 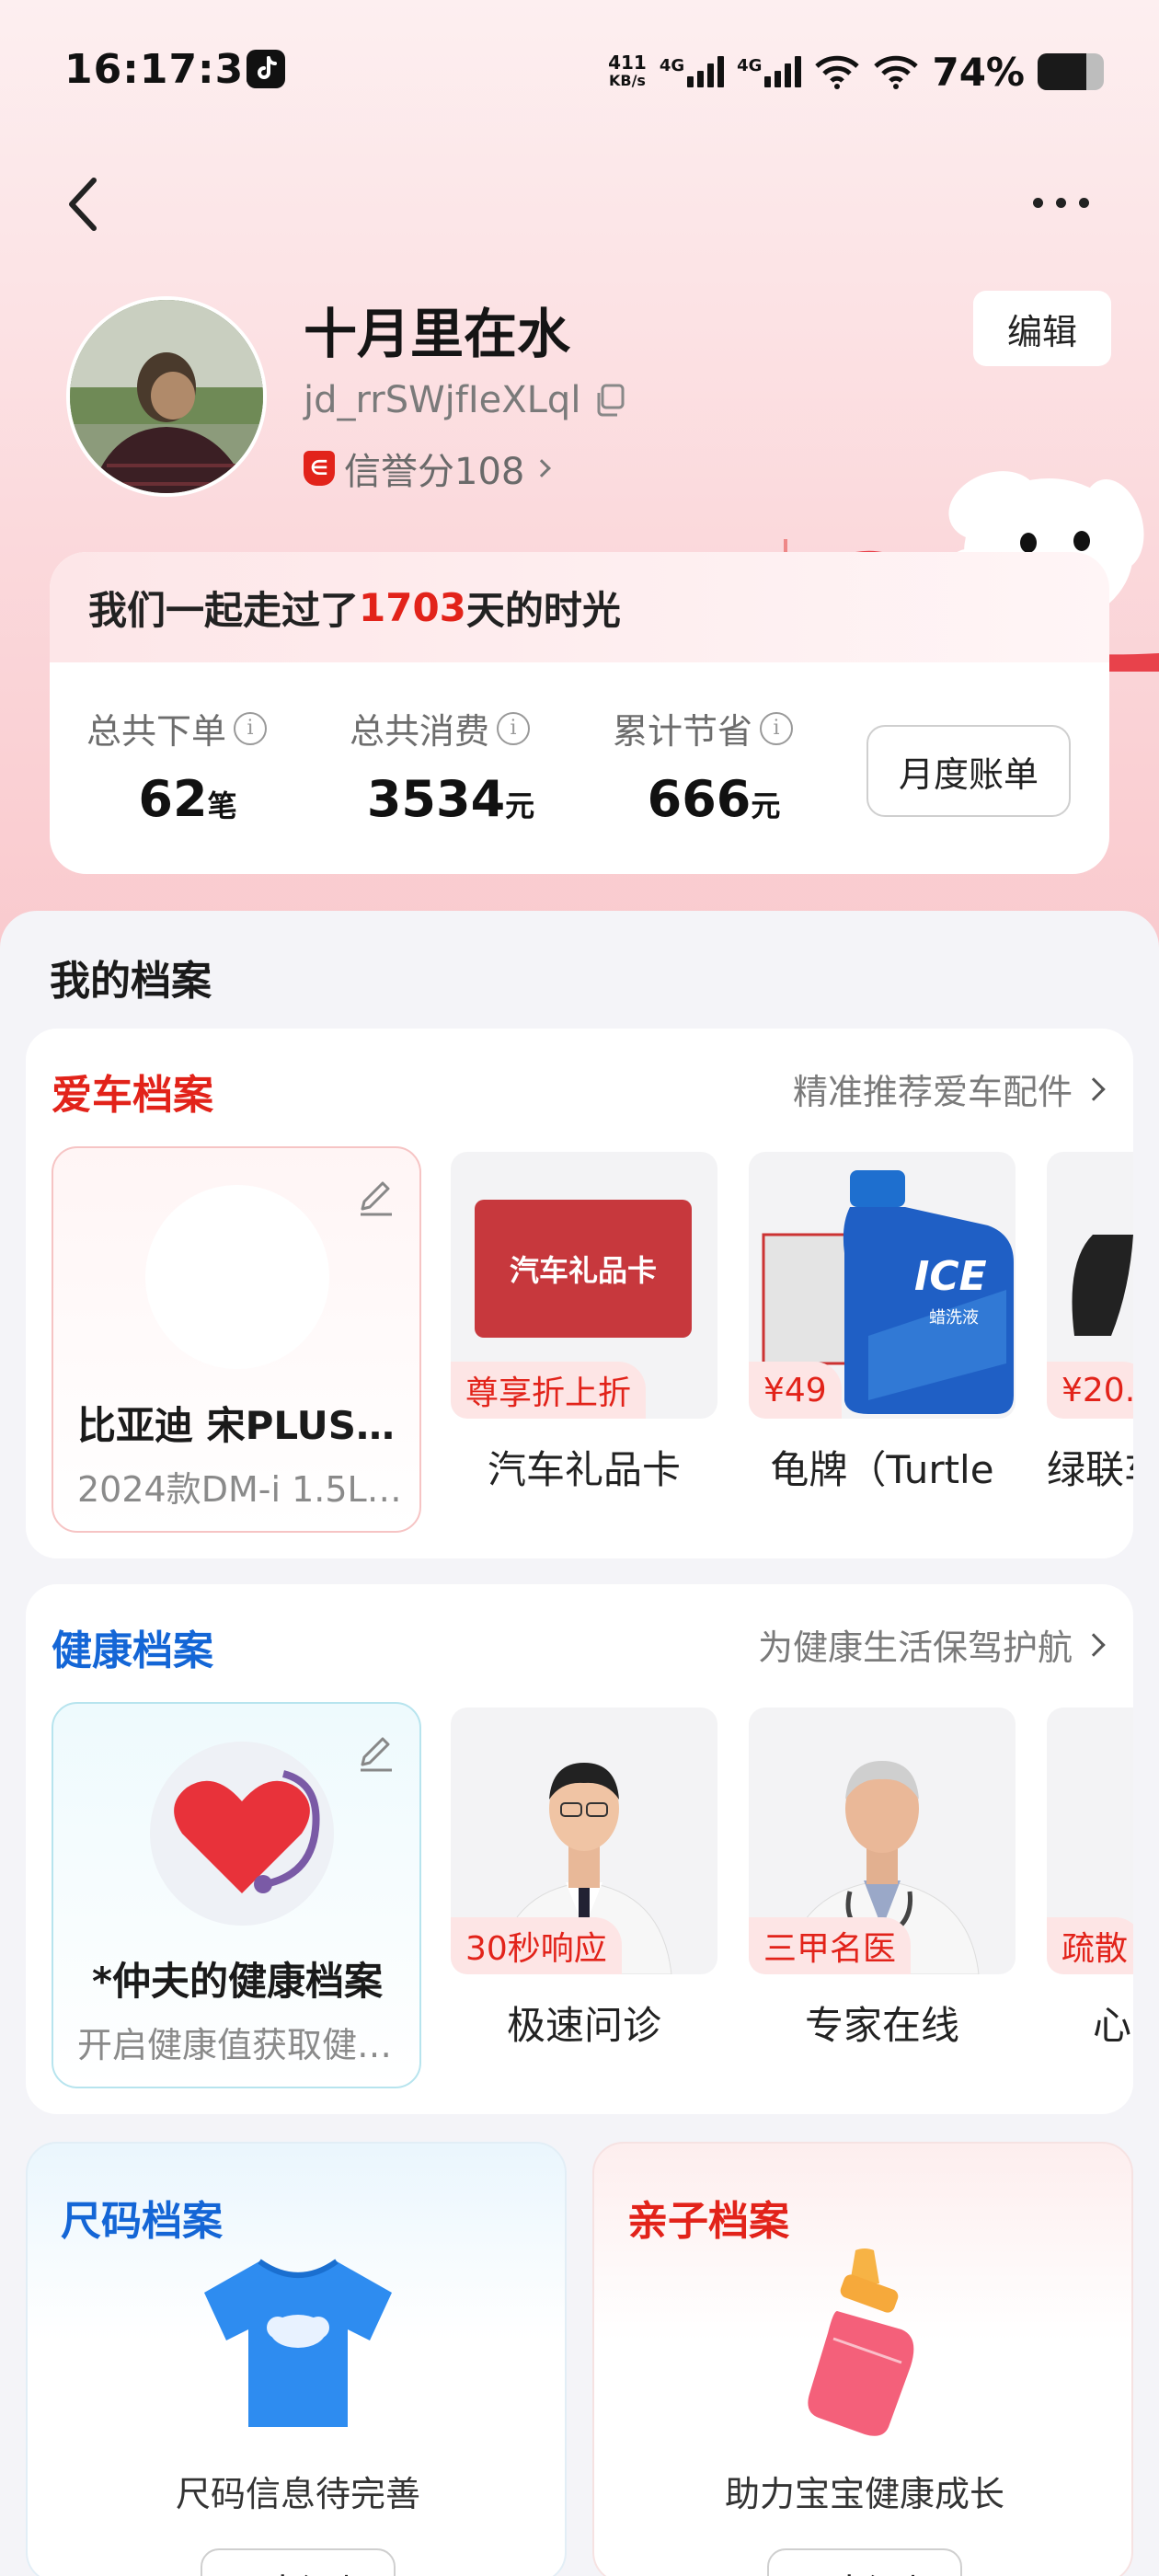 I want to click on product-car-gift-card: 汽车礼品卡 尊享折上折 汽车礼品卡, so click(x=584, y=1323).